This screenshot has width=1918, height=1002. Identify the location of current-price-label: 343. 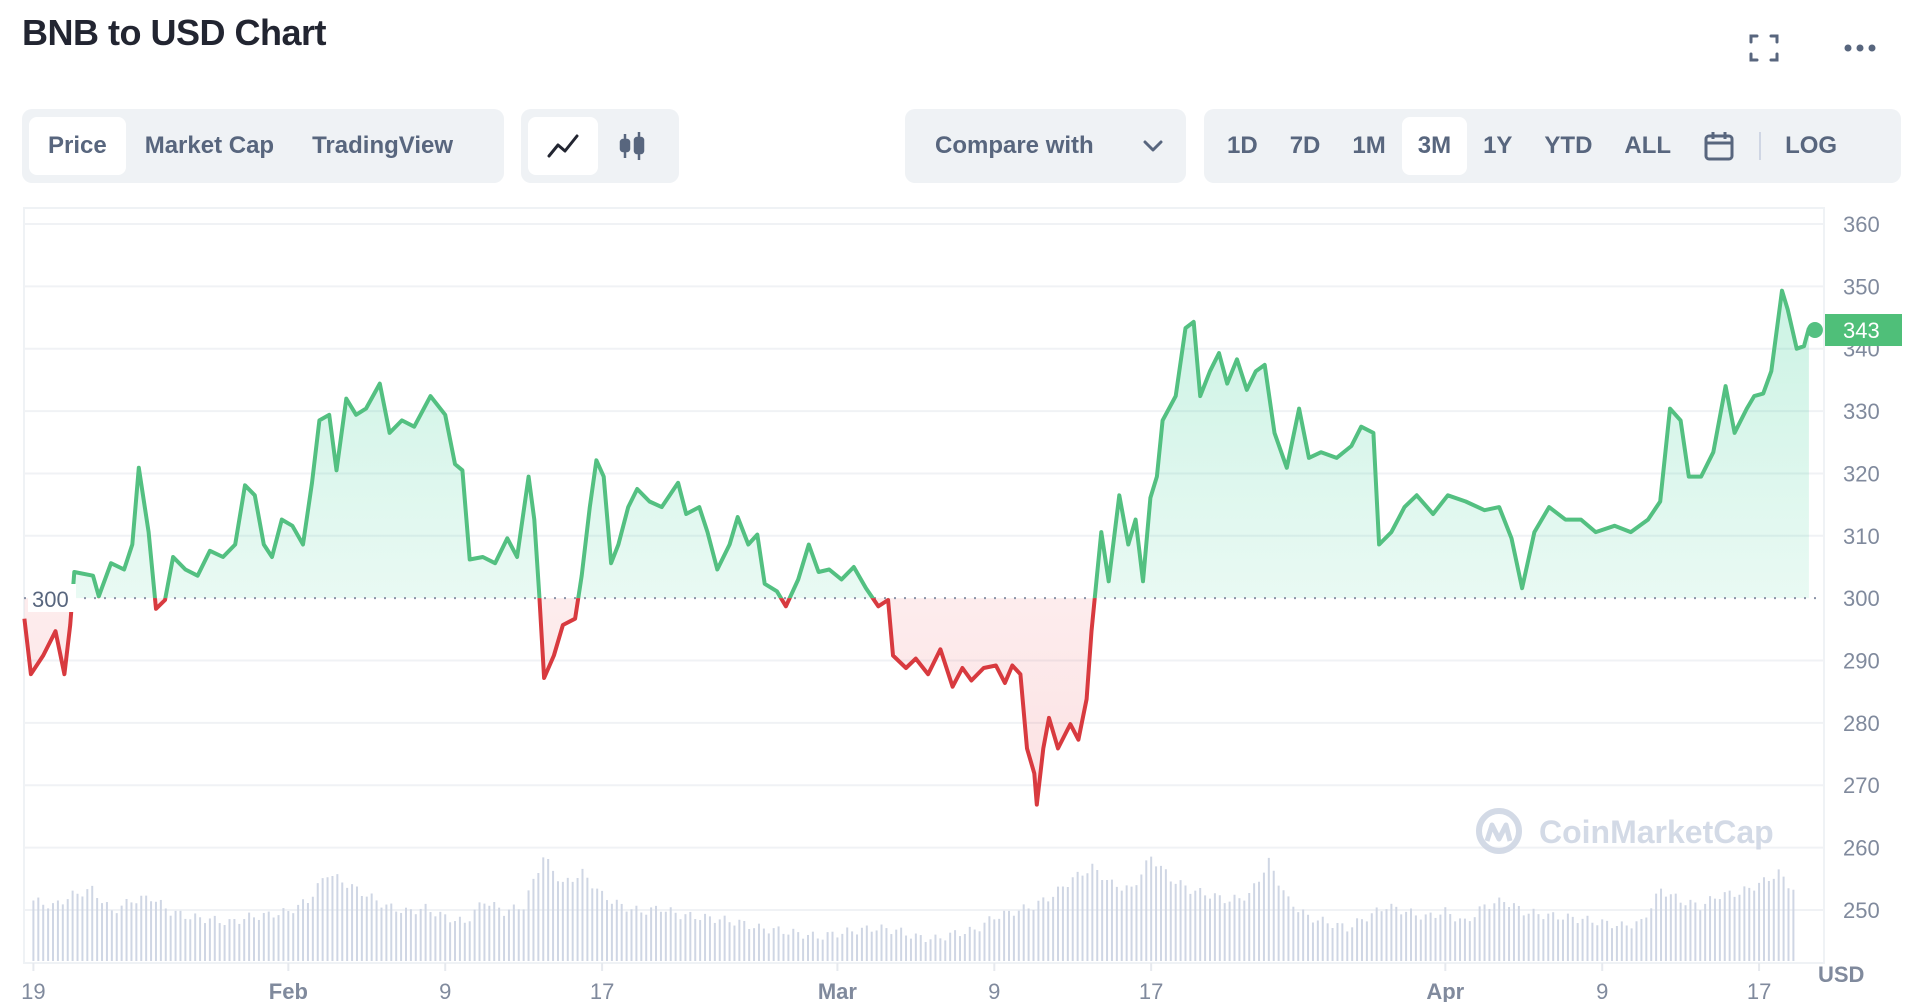
(1861, 330).